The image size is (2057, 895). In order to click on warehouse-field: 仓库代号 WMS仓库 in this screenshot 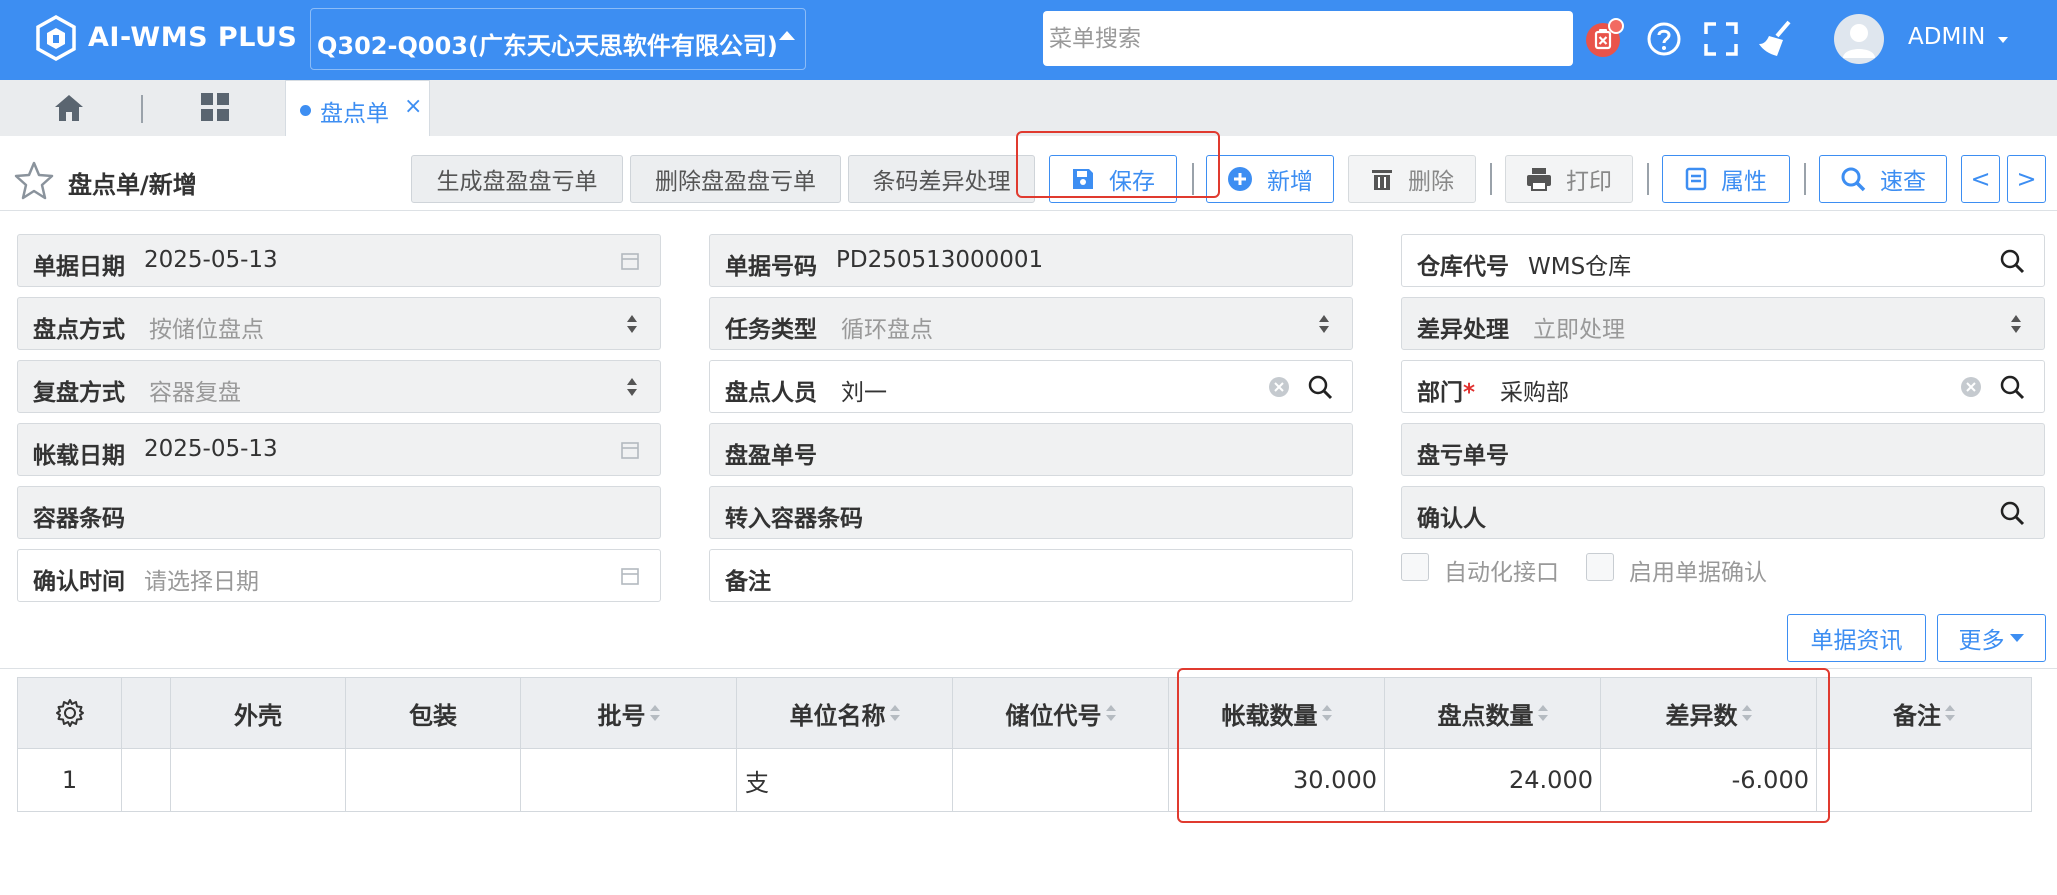, I will do `click(1723, 260)`.